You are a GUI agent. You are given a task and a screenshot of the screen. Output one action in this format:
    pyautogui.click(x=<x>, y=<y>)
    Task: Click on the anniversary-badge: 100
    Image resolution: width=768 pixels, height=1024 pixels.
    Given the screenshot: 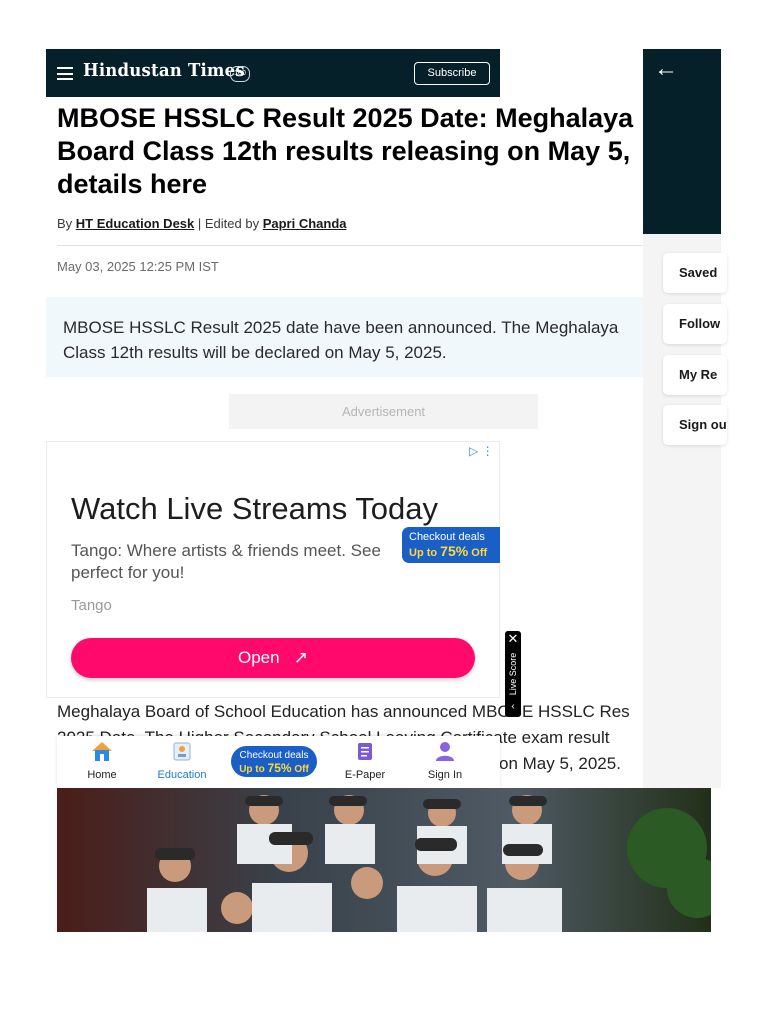 What is the action you would take?
    pyautogui.click(x=240, y=74)
    